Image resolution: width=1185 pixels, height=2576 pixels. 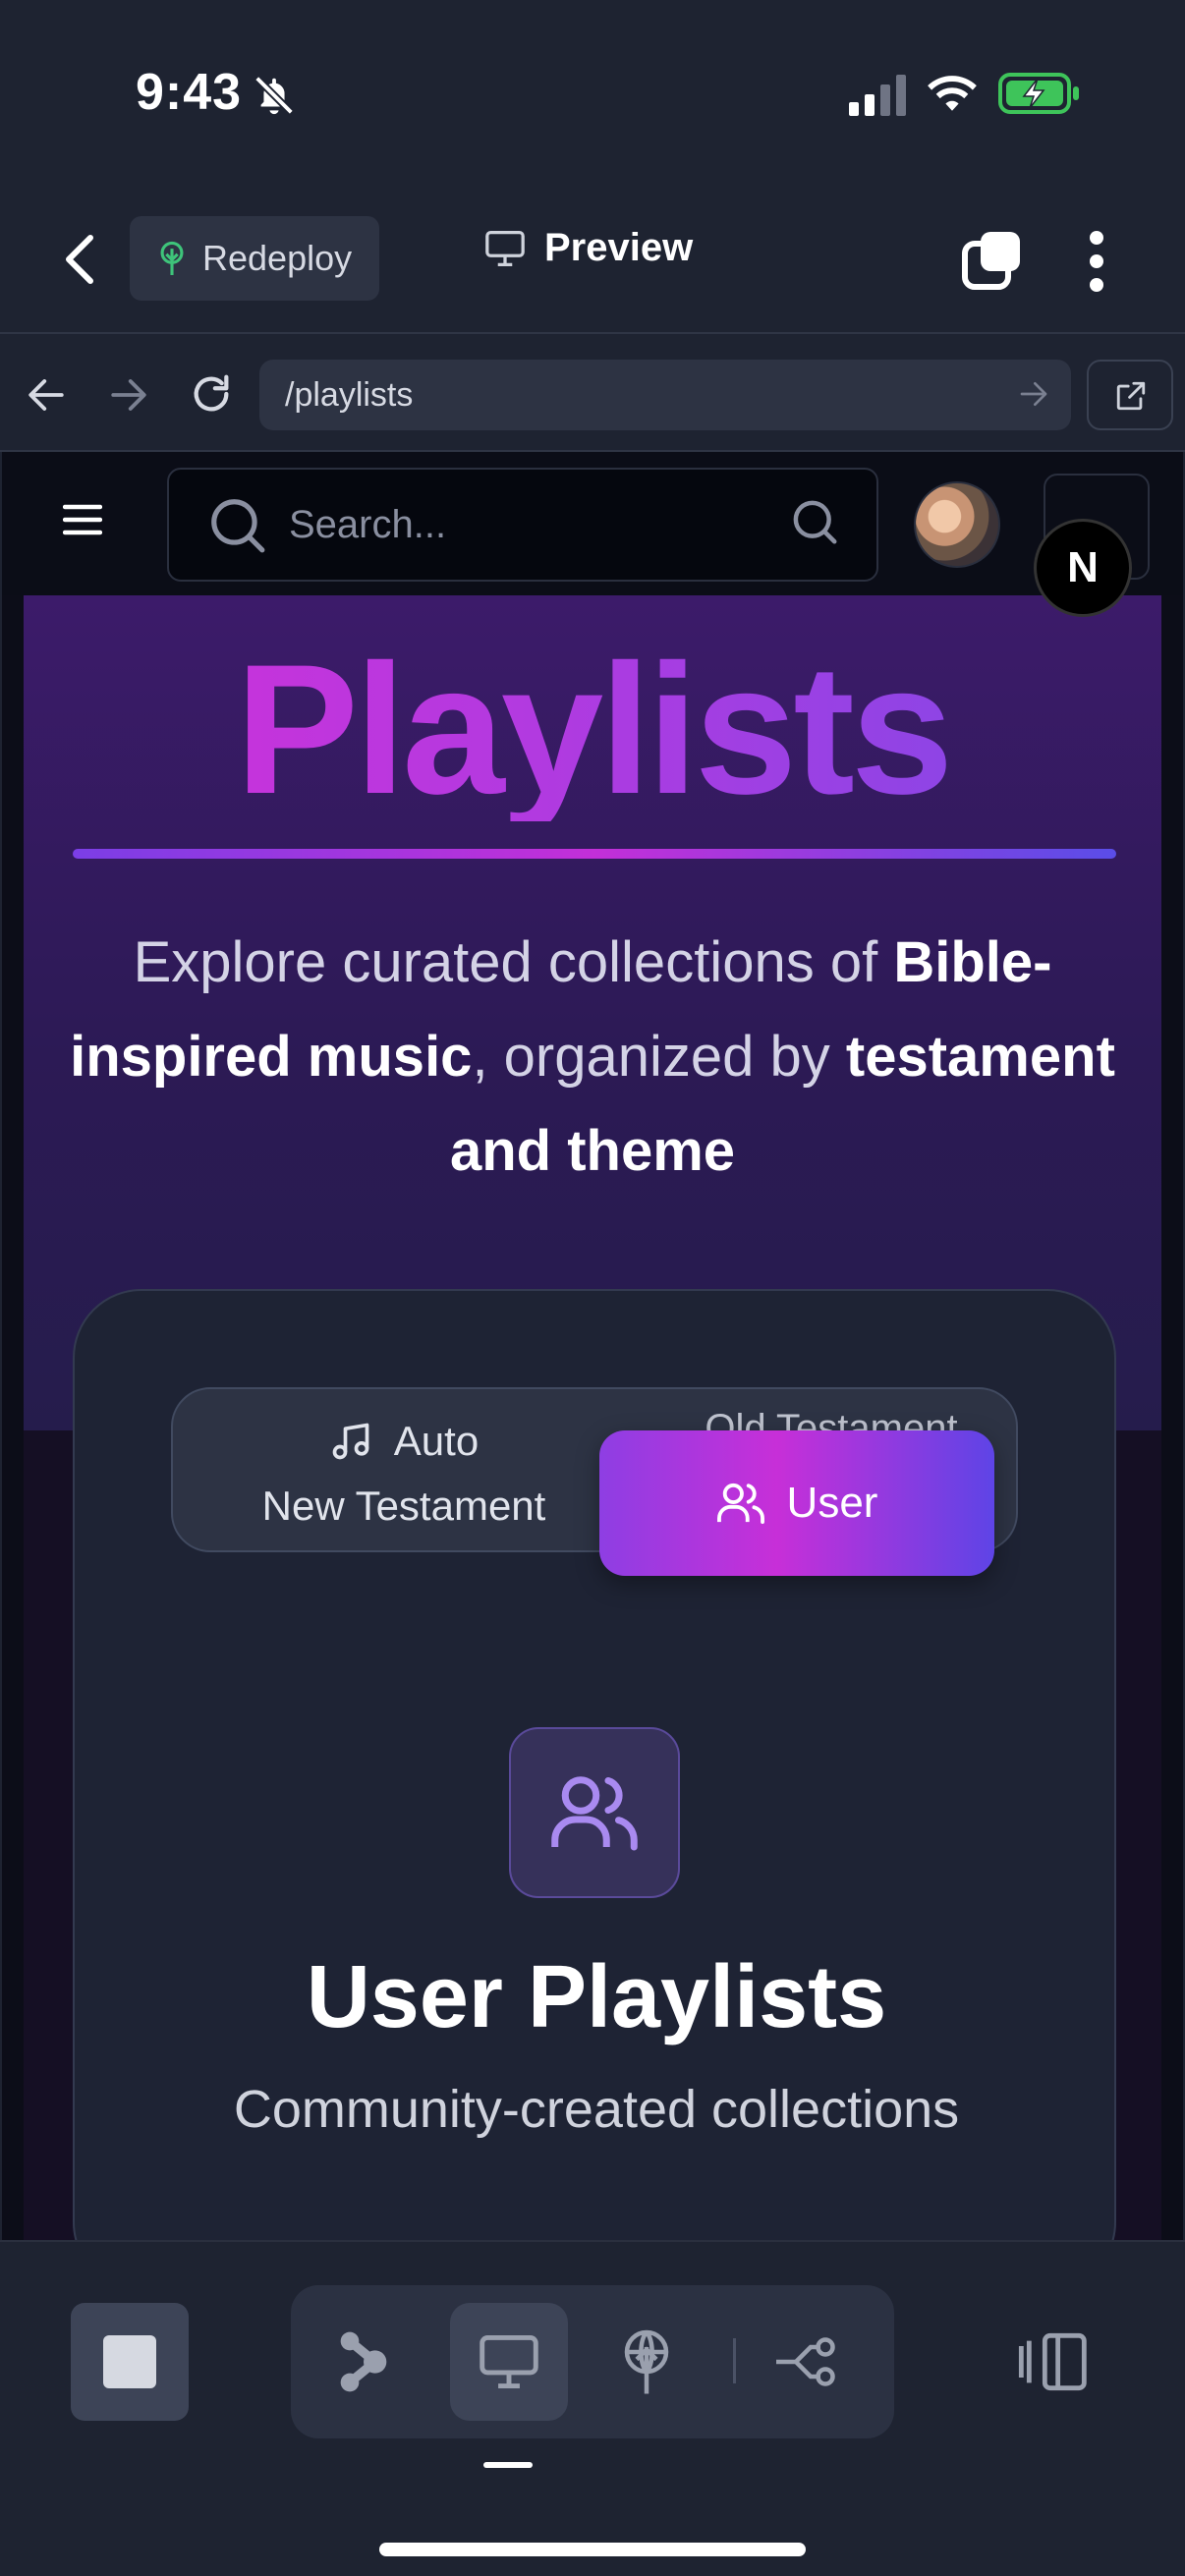 I want to click on badge-letter: N, so click(x=1083, y=567).